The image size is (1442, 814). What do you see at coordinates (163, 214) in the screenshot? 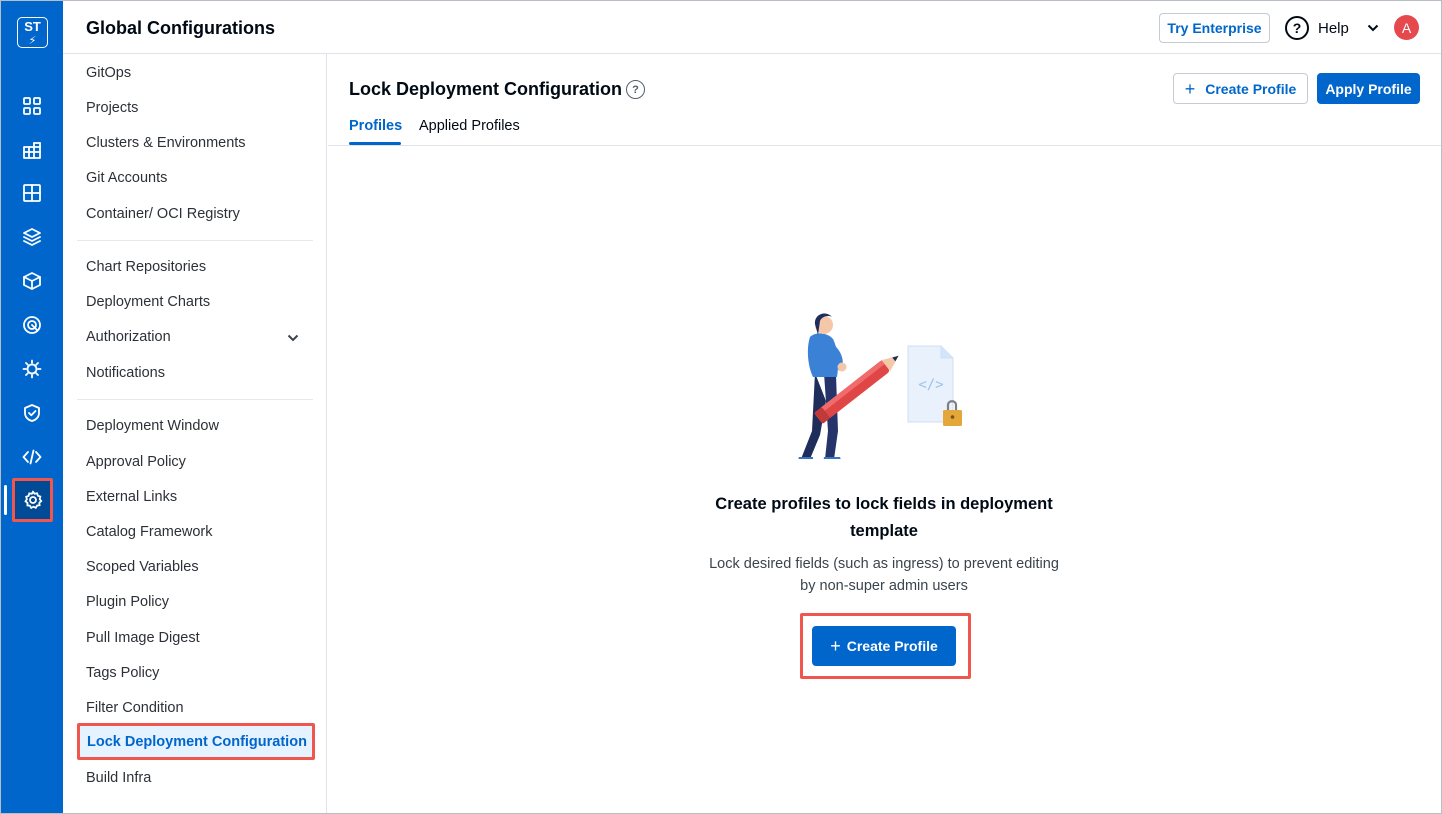
I see `sidebar-item-container-registry: Container/ OCI Registry` at bounding box center [163, 214].